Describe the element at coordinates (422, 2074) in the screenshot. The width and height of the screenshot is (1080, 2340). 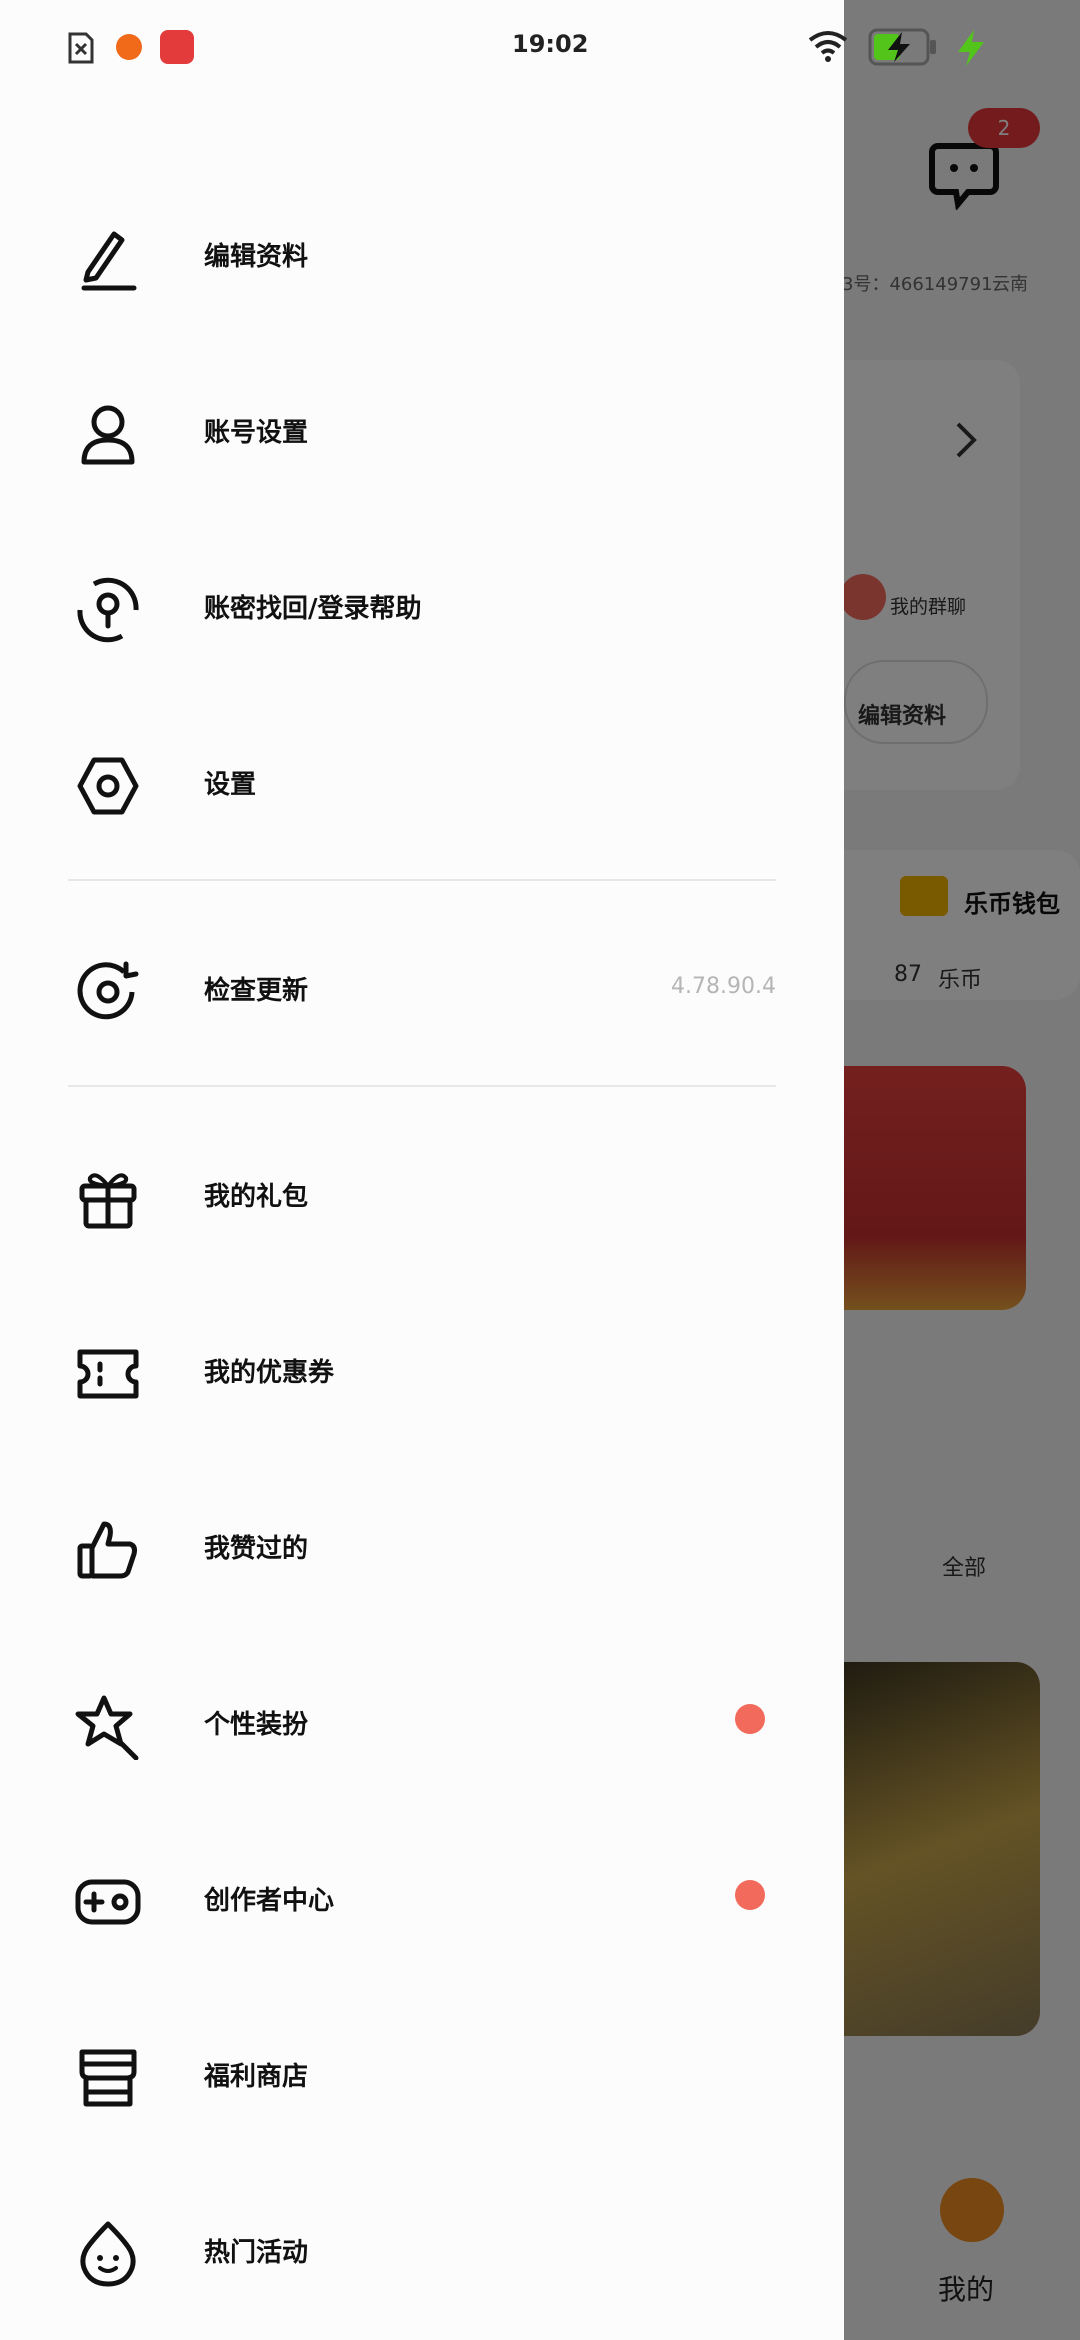
I see `menu-item-welfare-store: 福利商店` at that location.